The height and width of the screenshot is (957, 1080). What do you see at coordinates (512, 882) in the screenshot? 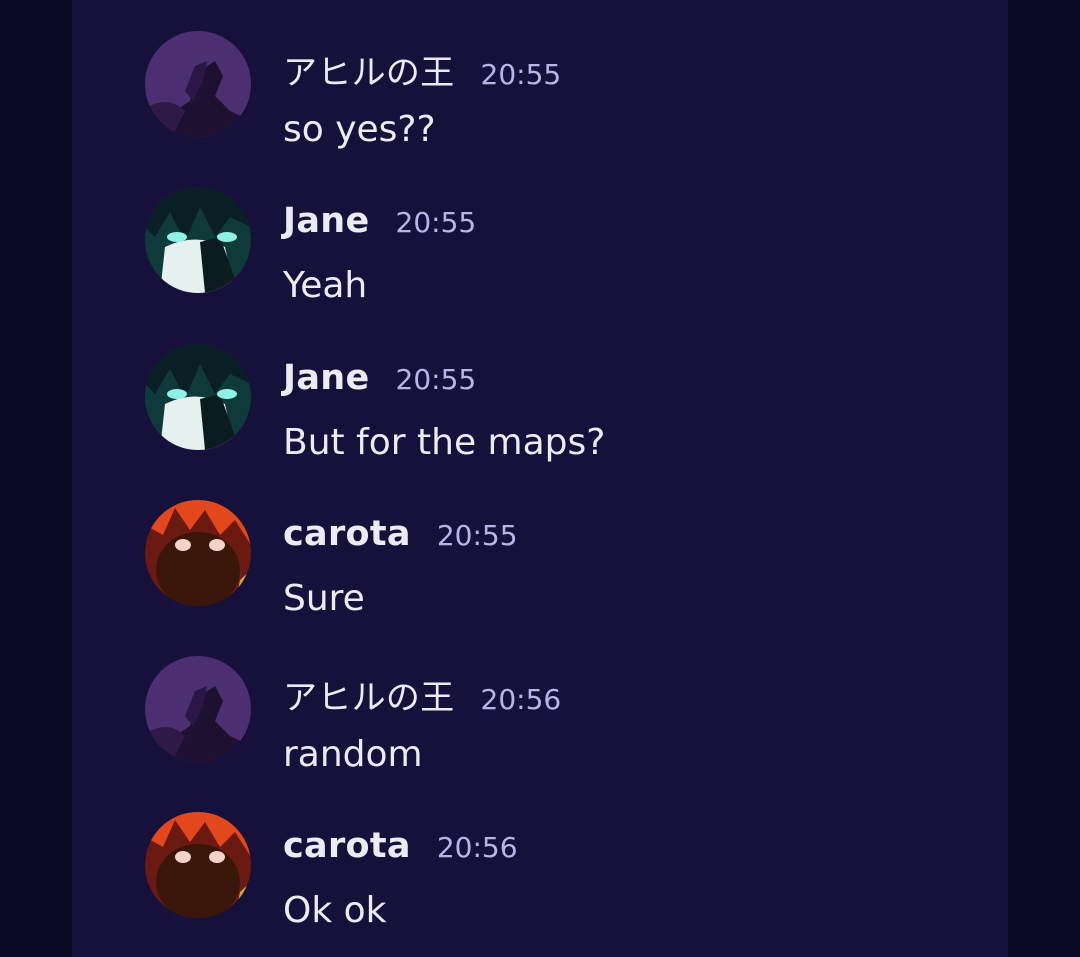
I see `chat-message: carota 20:56 Ok ok` at bounding box center [512, 882].